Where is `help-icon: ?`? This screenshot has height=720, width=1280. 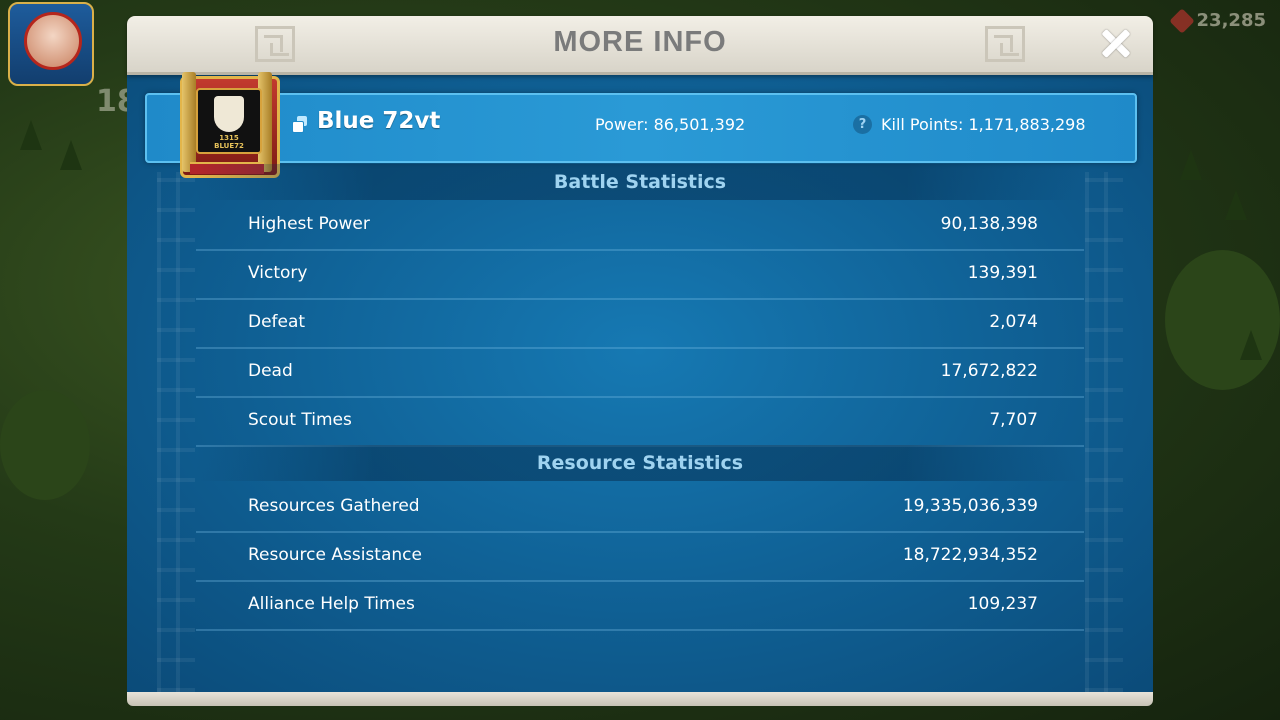 help-icon: ? is located at coordinates (862, 124).